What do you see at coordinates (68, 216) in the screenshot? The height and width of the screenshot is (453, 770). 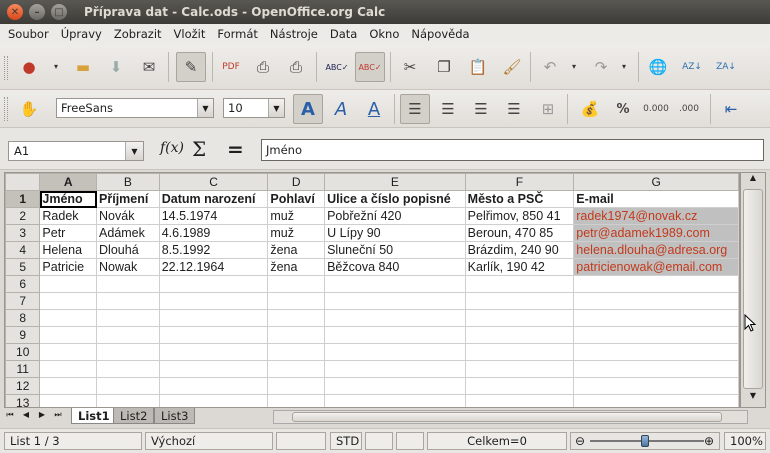 I see `cell: Radek` at bounding box center [68, 216].